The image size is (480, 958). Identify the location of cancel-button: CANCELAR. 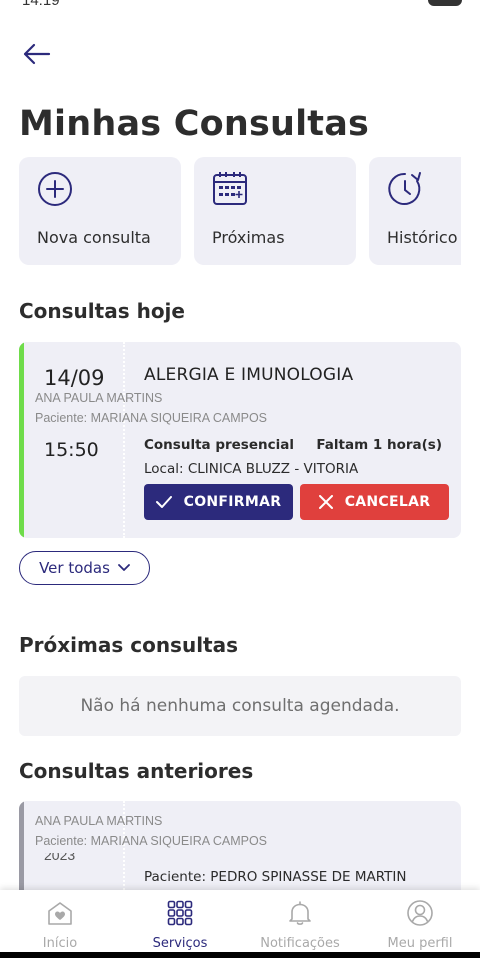
(374, 502).